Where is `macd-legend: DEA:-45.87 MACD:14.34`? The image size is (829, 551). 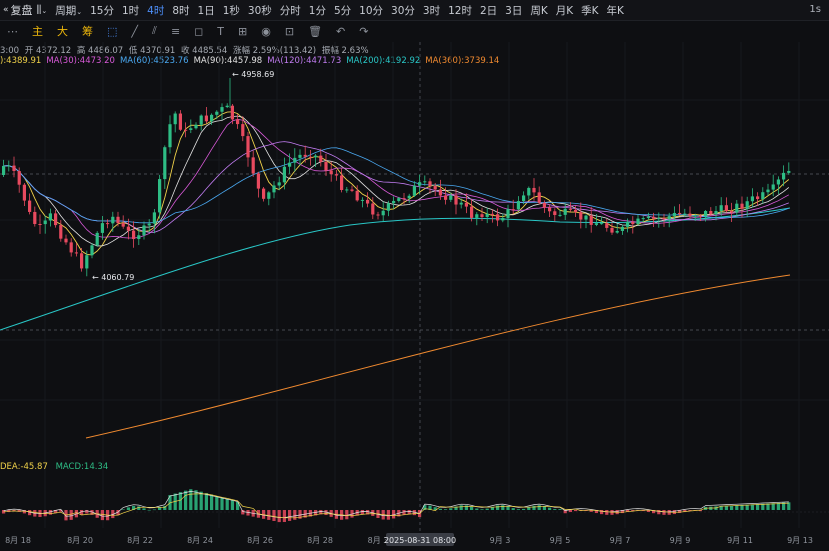 macd-legend: DEA:-45.87 MACD:14.34 is located at coordinates (56, 467).